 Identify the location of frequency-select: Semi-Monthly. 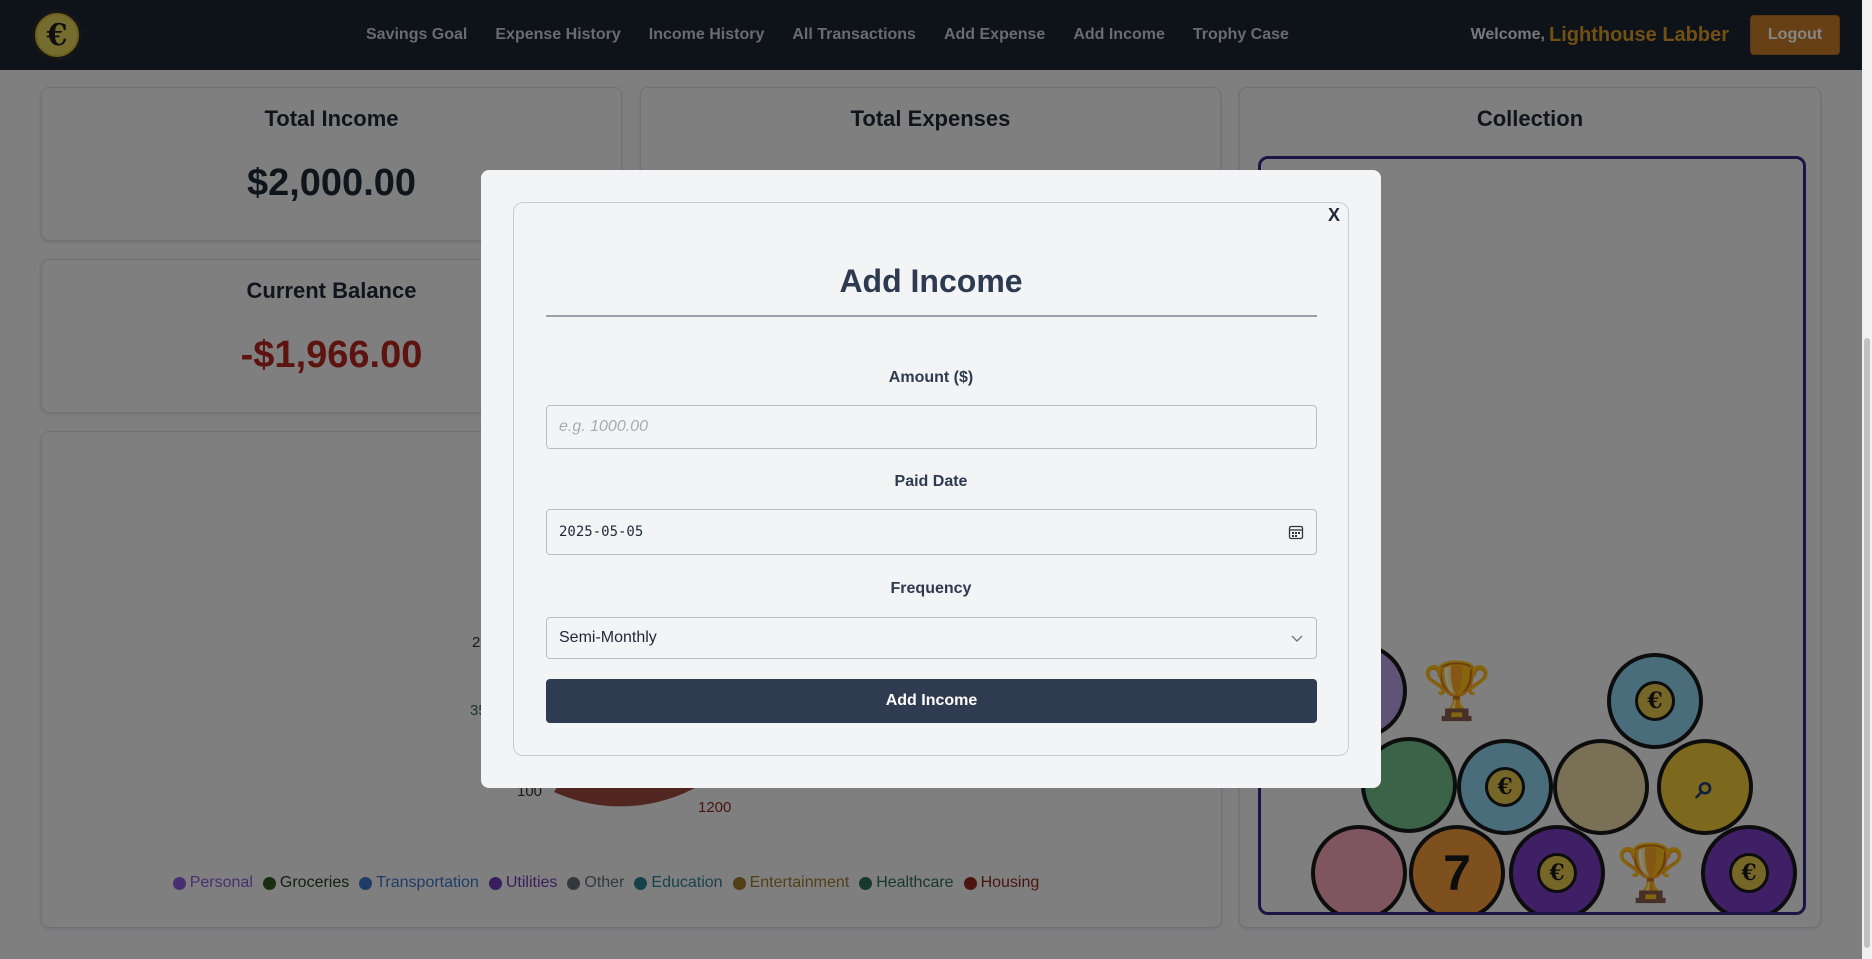
(931, 638).